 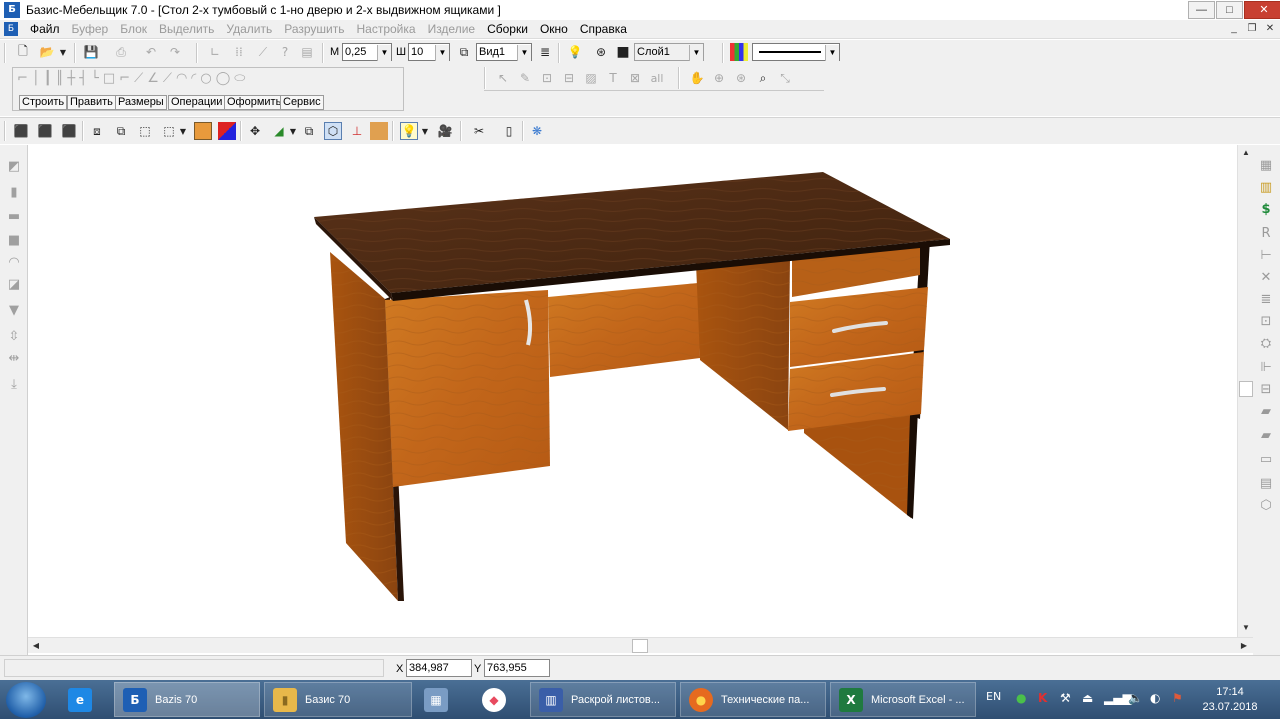 What do you see at coordinates (302, 102) in the screenshot?
I see `tab-service: Сервис` at bounding box center [302, 102].